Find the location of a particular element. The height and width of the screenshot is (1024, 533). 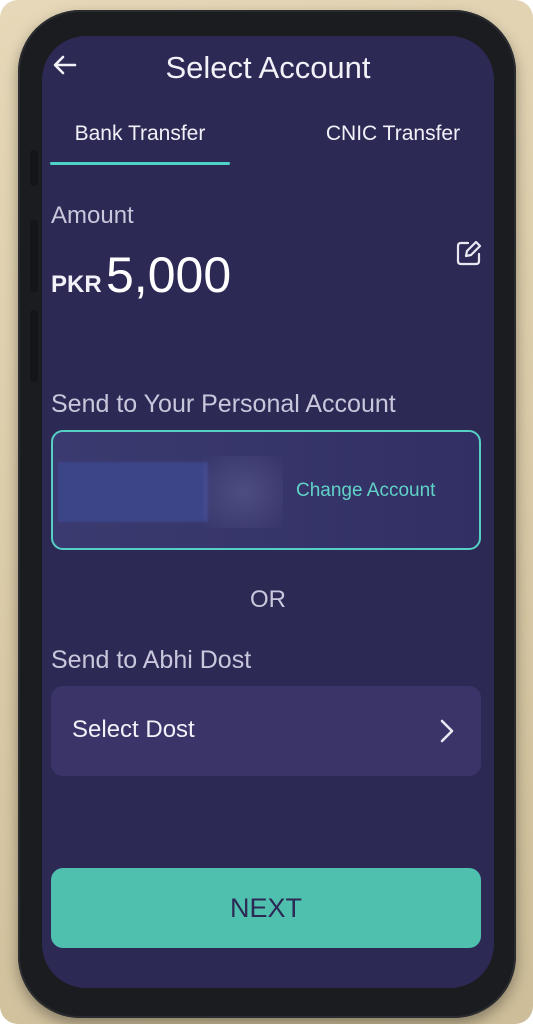

select-dost-label: Select Dost is located at coordinates (133, 729).